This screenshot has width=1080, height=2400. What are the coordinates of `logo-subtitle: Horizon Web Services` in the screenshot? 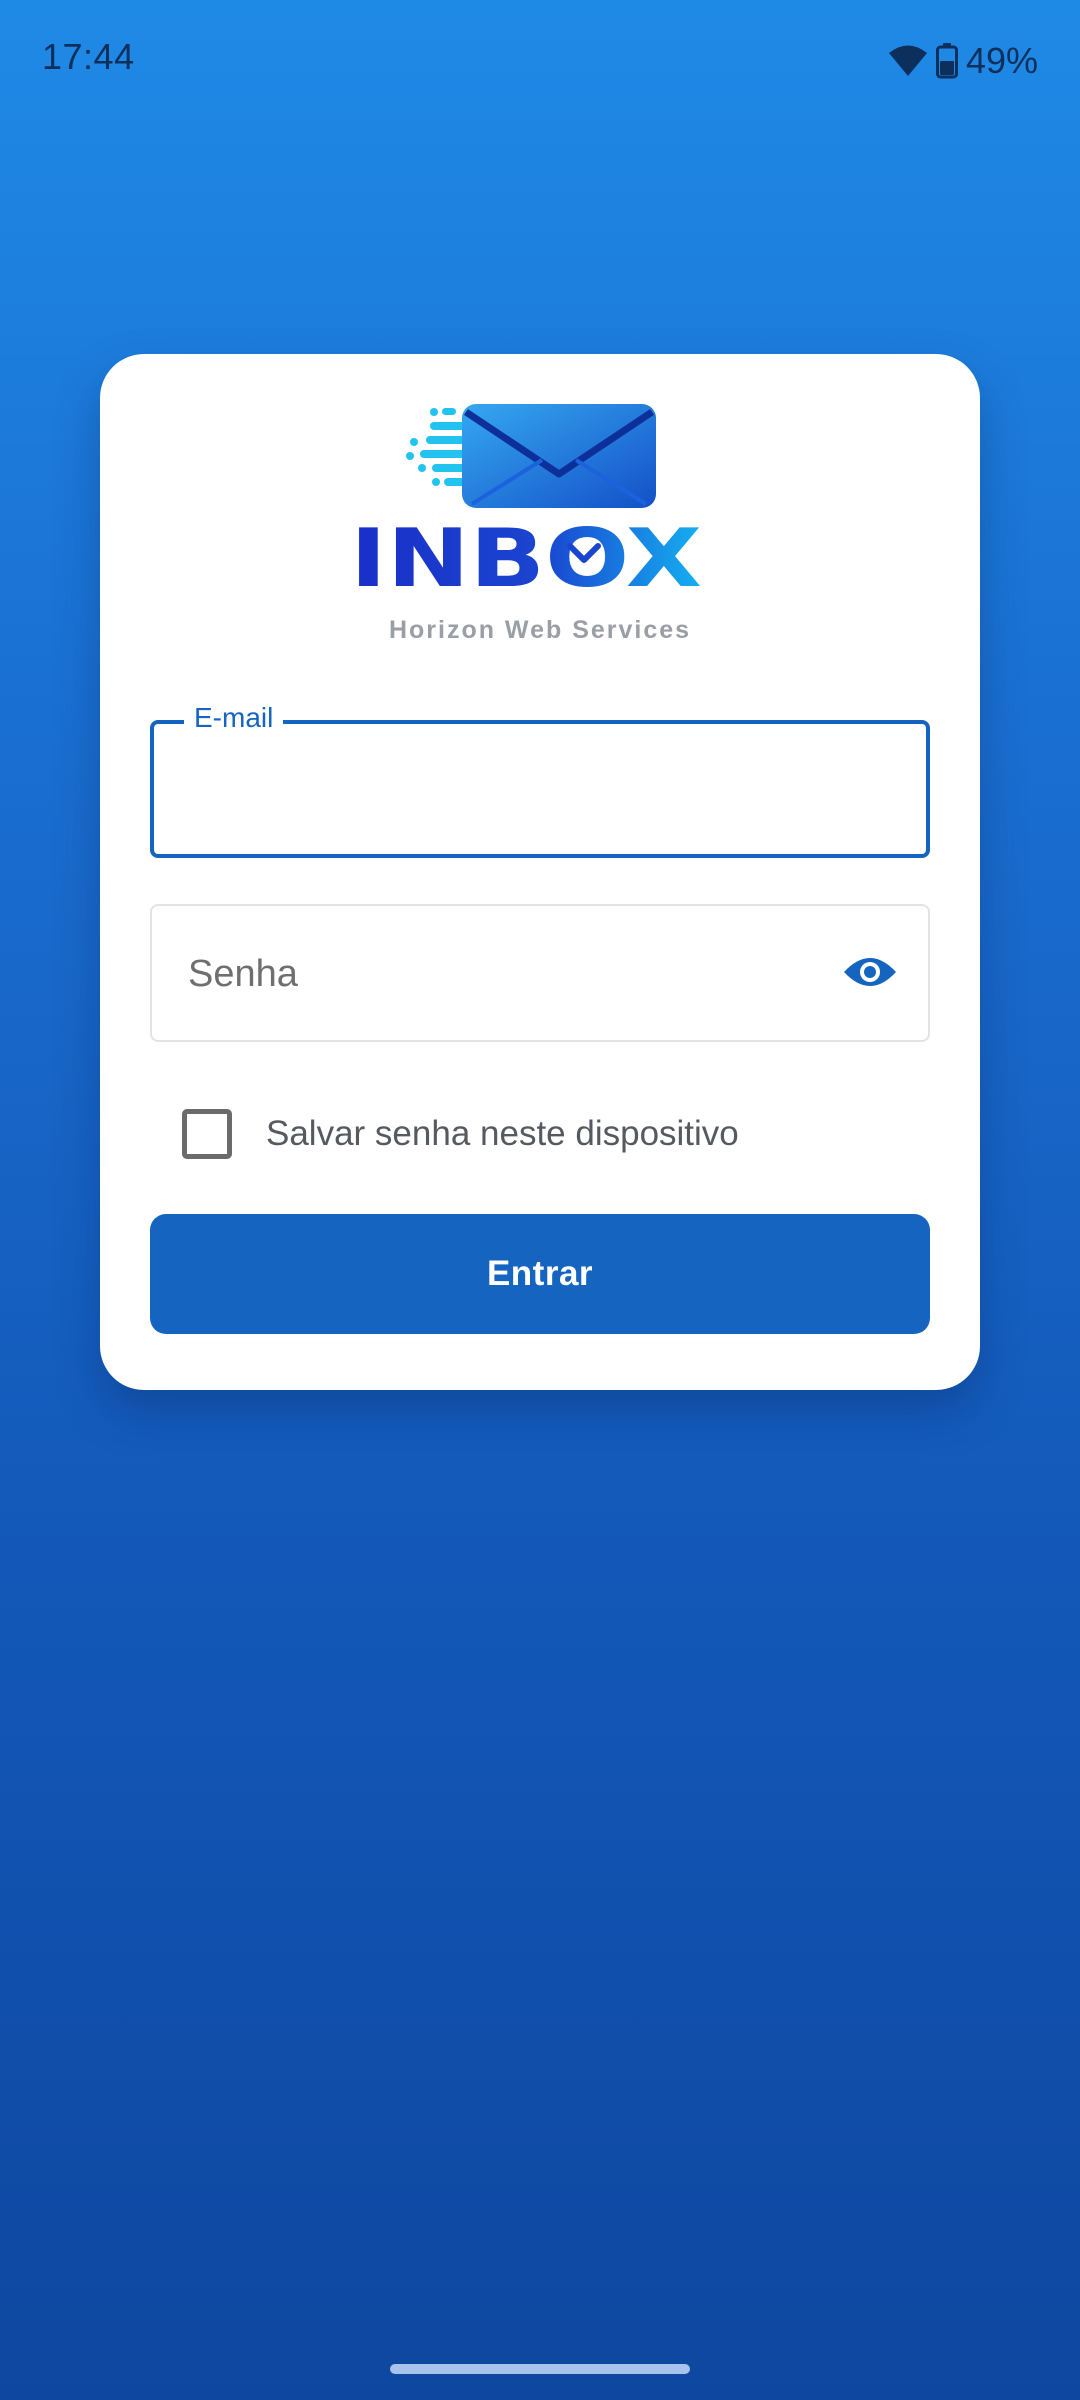 It's located at (540, 630).